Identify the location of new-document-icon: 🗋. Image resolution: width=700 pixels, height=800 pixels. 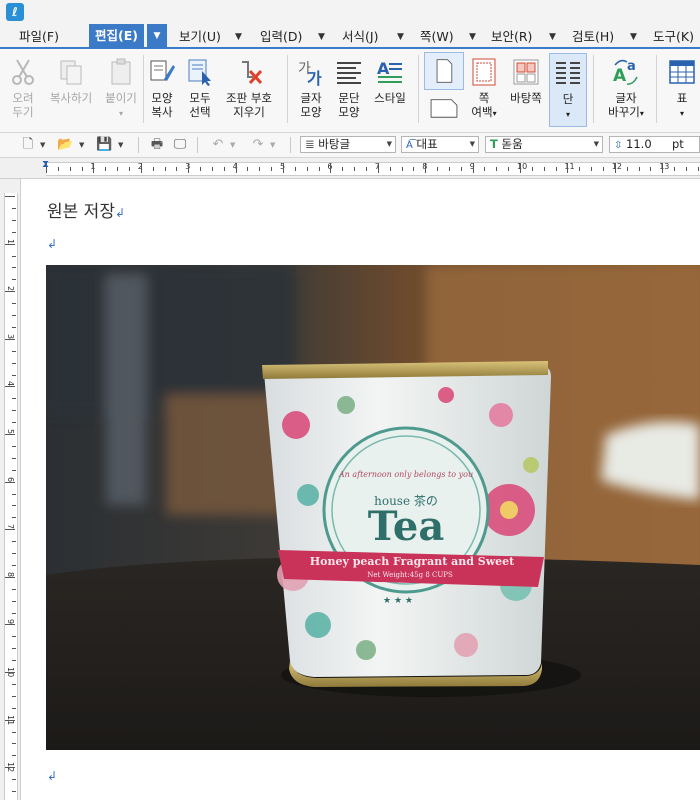
(28, 145).